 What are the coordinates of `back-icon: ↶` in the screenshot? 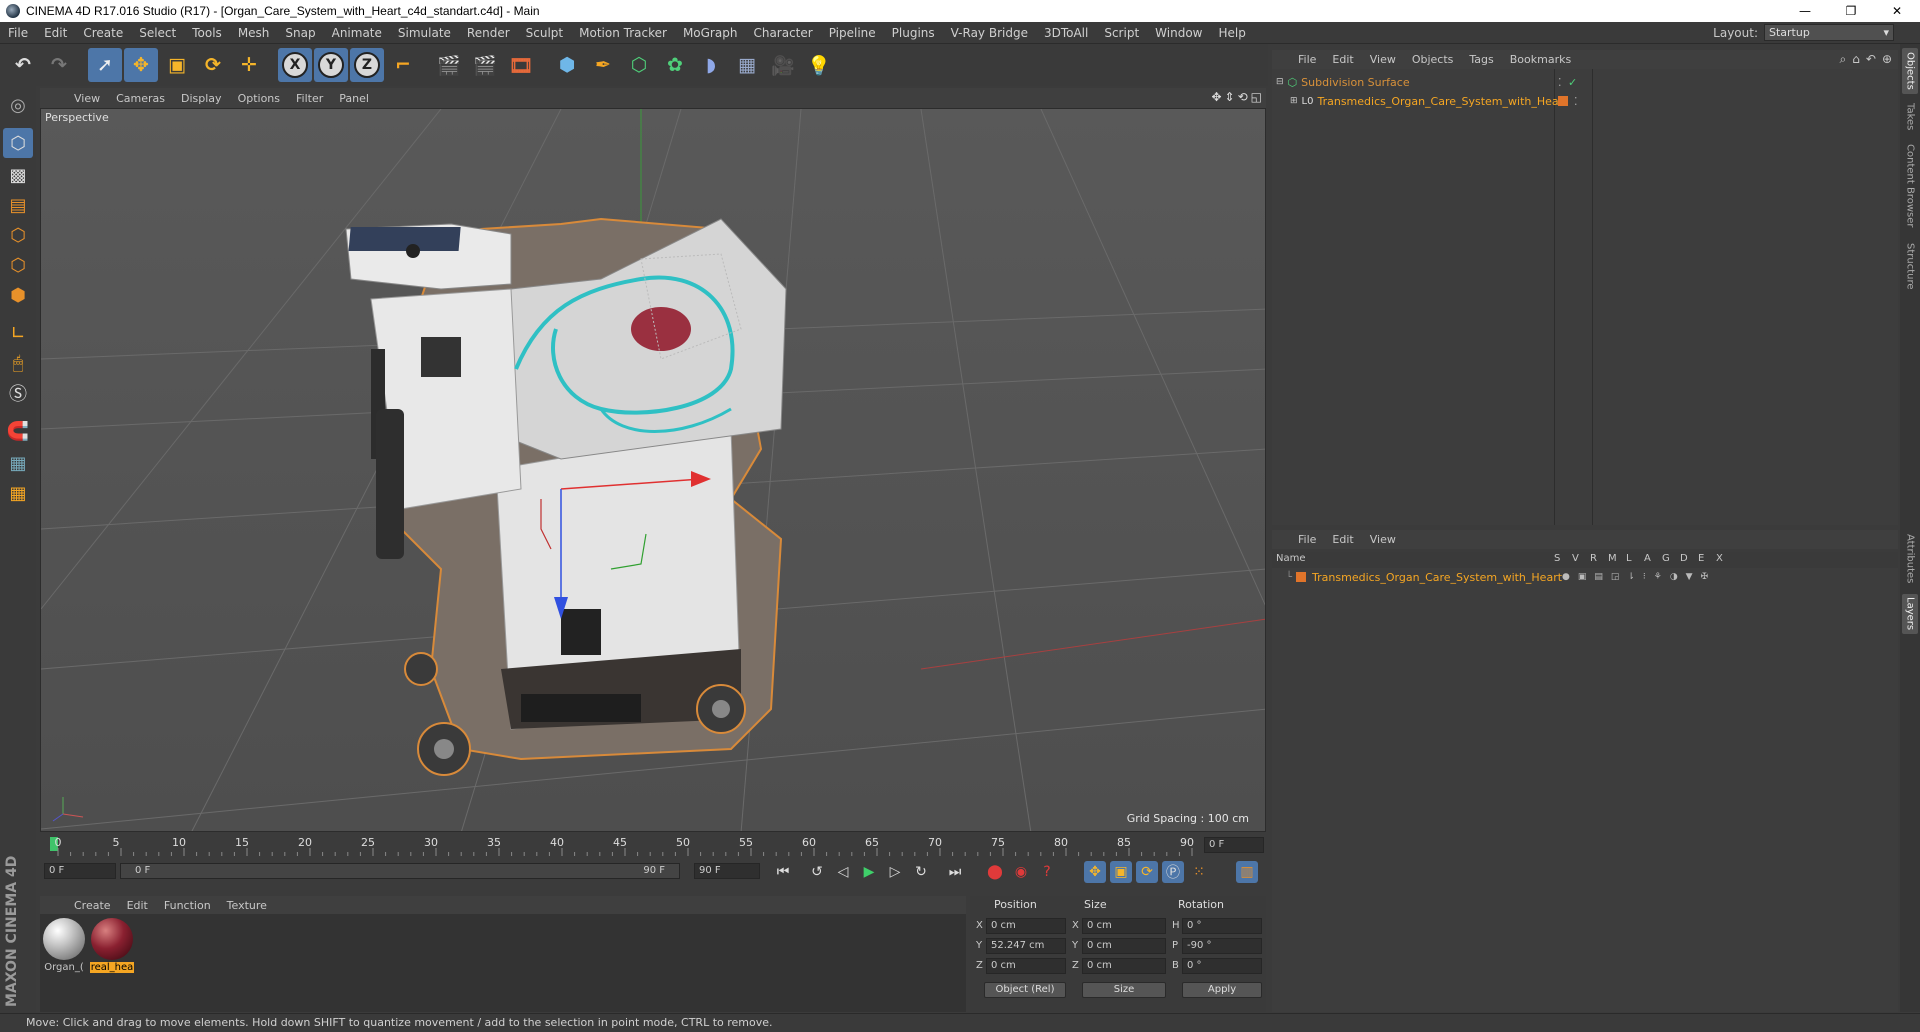 It's located at (1871, 59).